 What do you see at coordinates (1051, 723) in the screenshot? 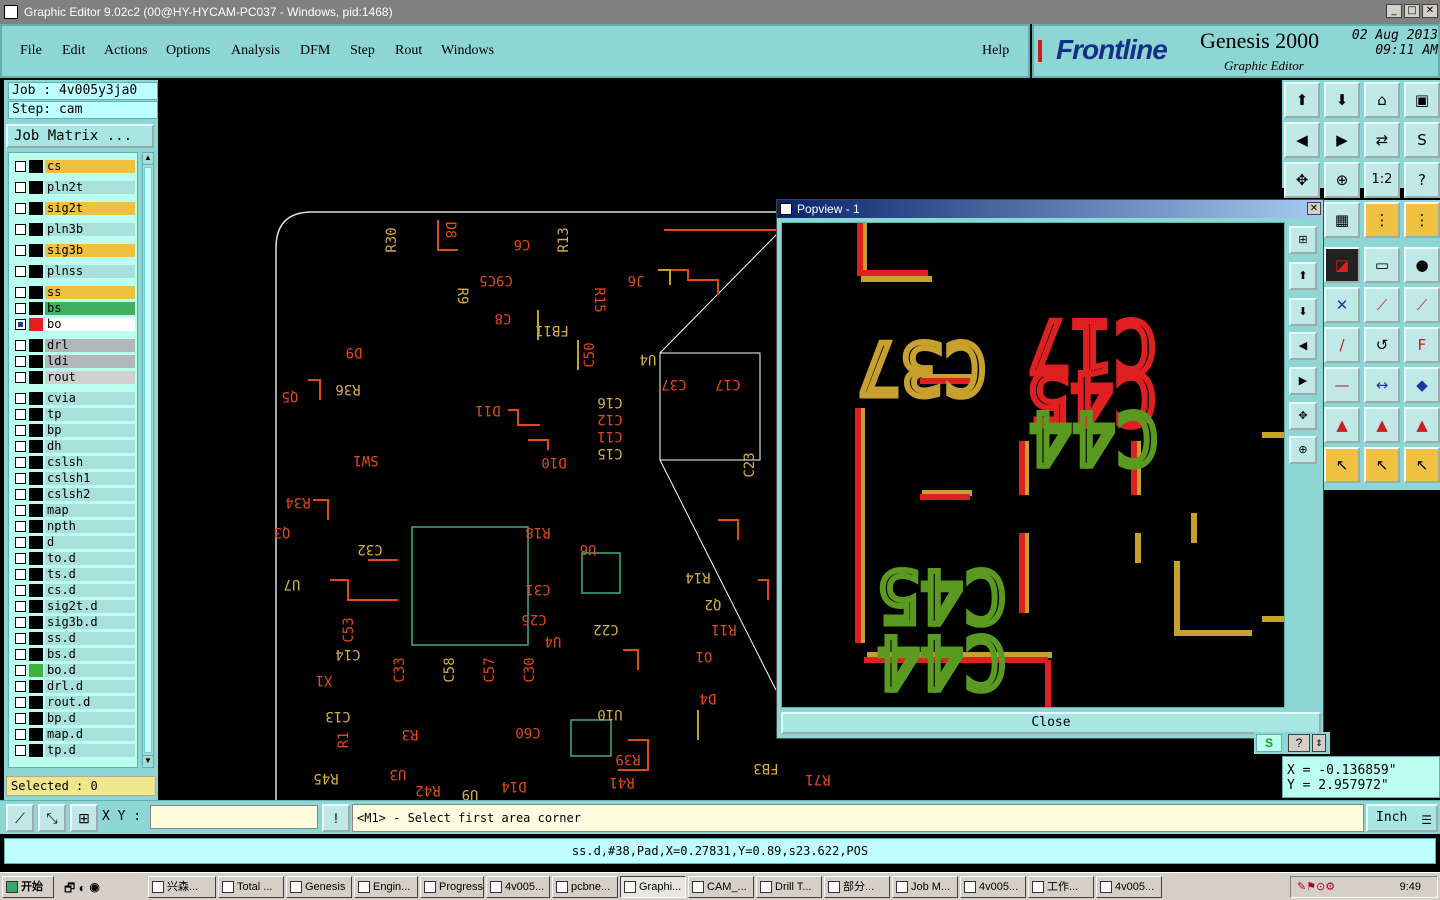
I see `popview-close-button: Close` at bounding box center [1051, 723].